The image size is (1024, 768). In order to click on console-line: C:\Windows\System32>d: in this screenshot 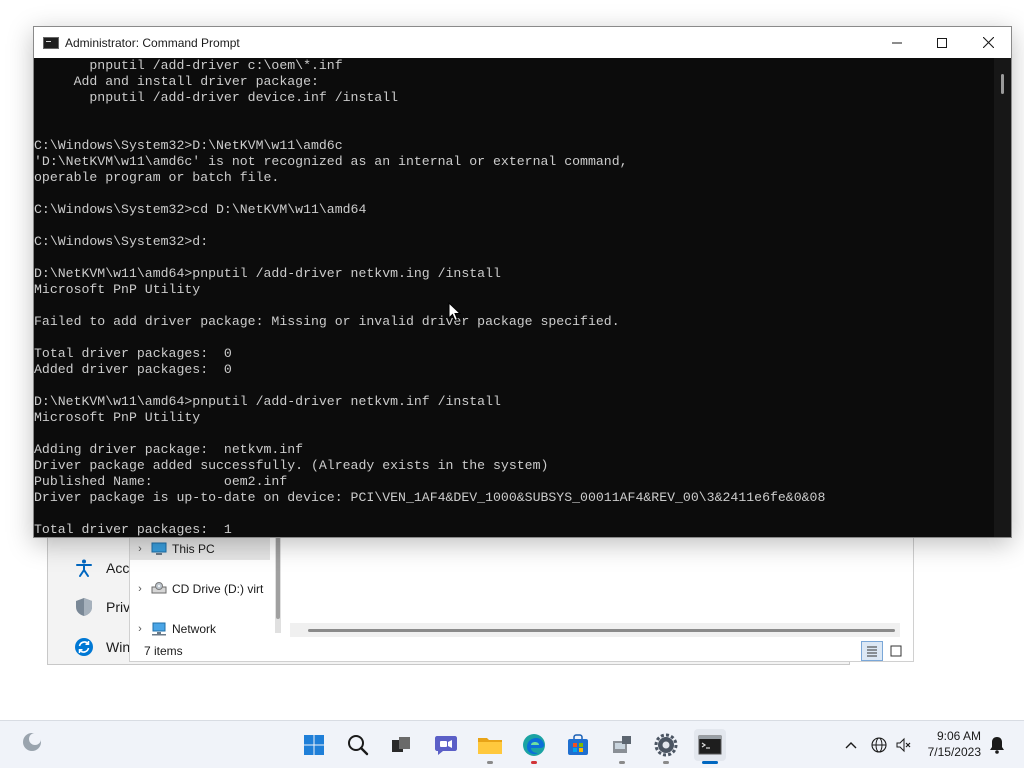, I will do `click(121, 241)`.